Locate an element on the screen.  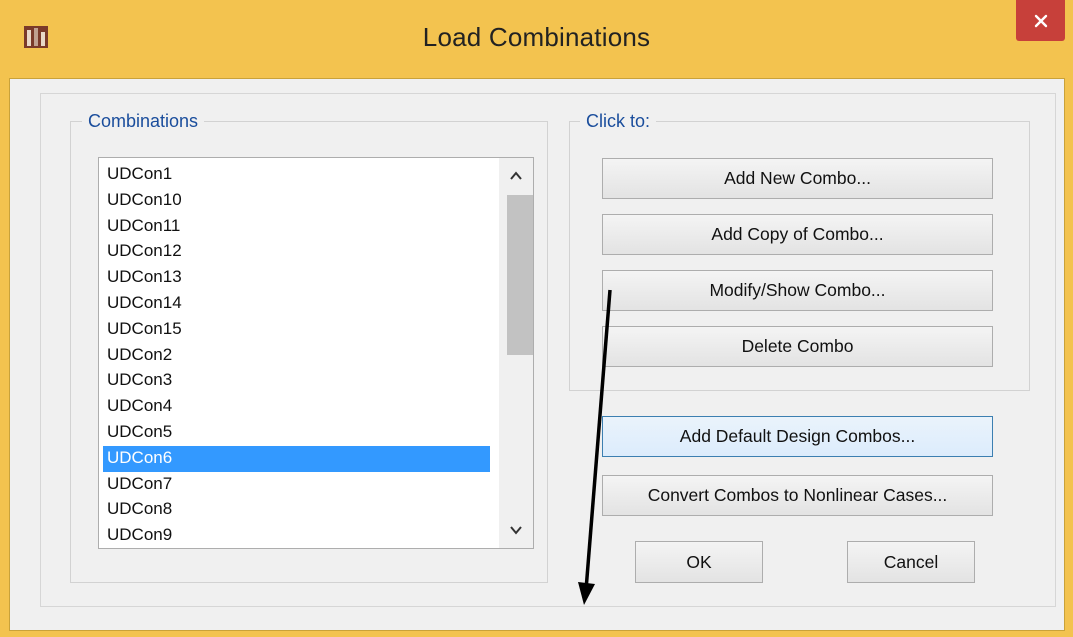
list-item: UDCon9 is located at coordinates (296, 535).